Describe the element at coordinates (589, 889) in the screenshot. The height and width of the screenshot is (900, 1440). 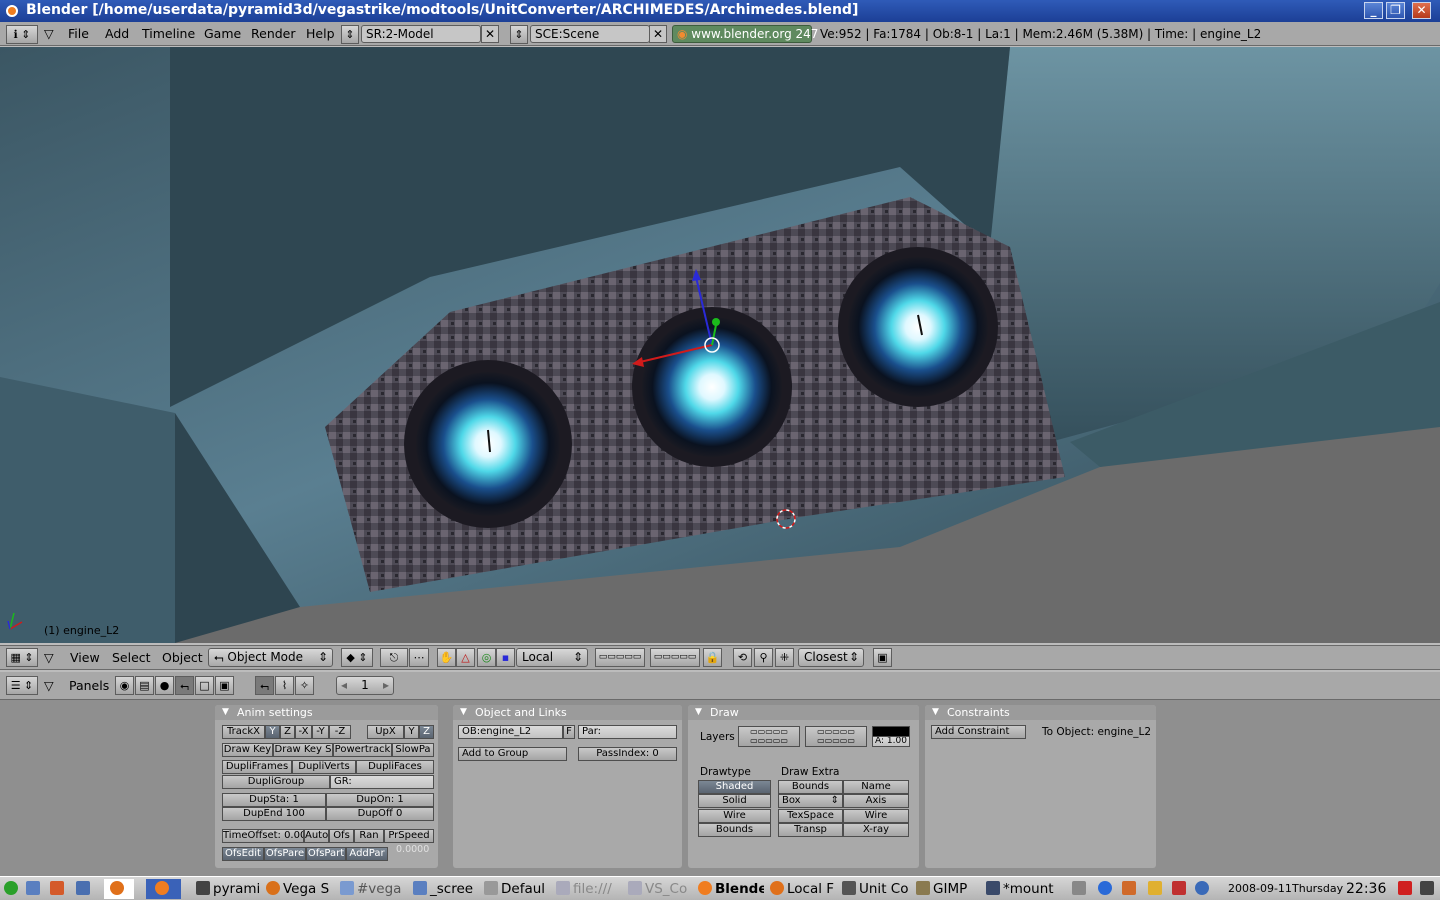
I see `taskbar-item-file: file:///` at that location.